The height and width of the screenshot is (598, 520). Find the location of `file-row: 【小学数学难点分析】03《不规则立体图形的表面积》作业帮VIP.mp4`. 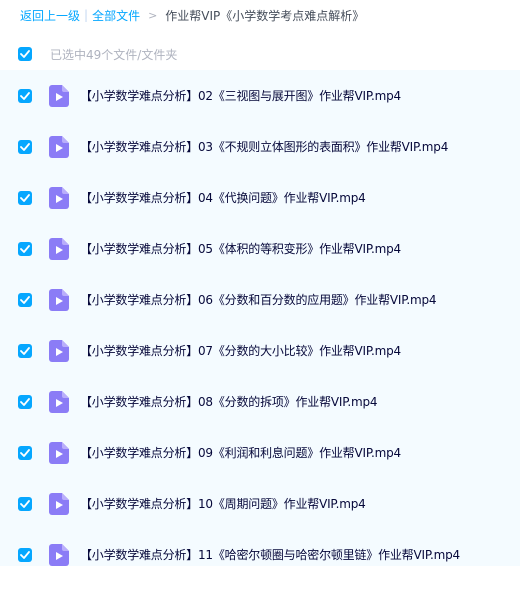

file-row: 【小学数学难点分析】03《不规则立体图形的表面积》作业帮VIP.mp4 is located at coordinates (260, 146).